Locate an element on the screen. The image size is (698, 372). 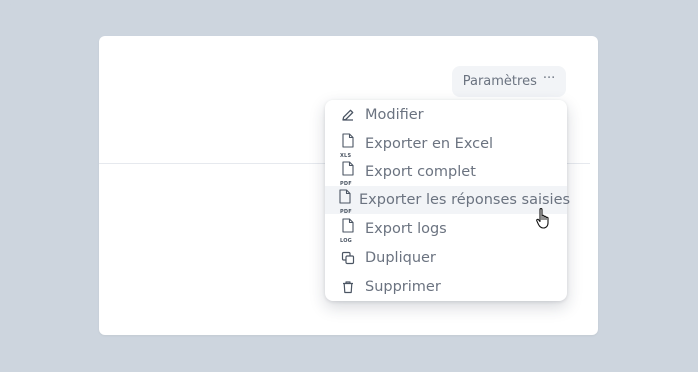
parametres-label: Paramètres is located at coordinates (499, 81).